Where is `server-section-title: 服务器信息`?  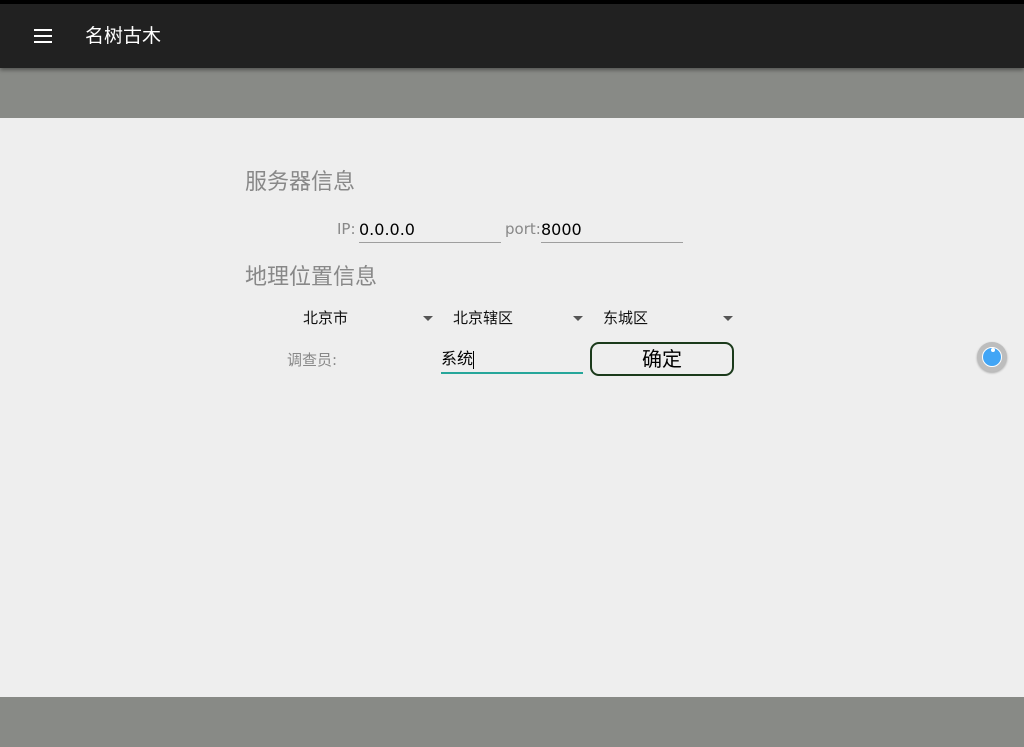 server-section-title: 服务器信息 is located at coordinates (300, 182).